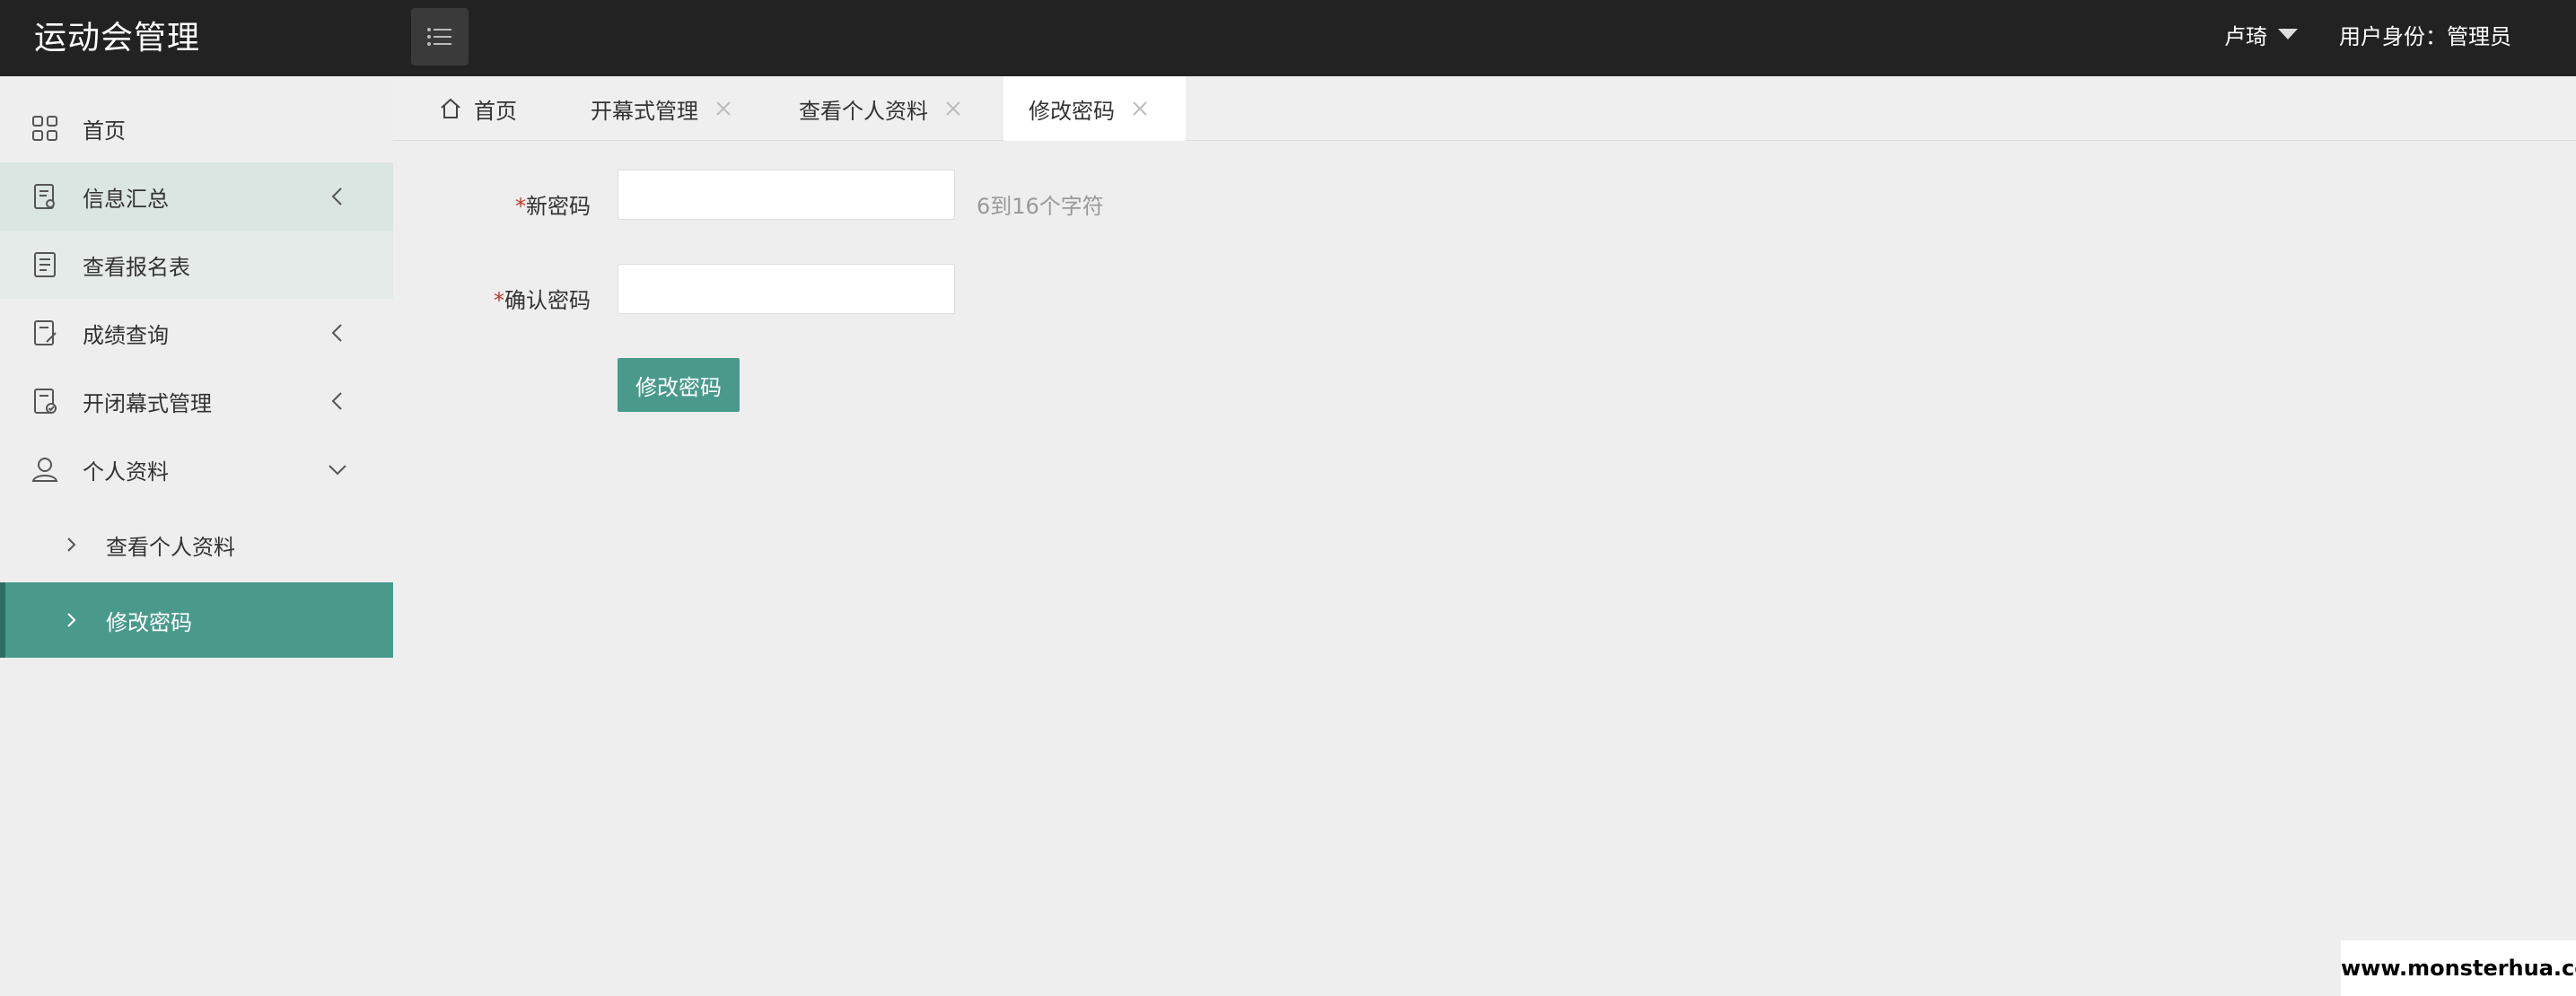 This screenshot has height=996, width=2576. Describe the element at coordinates (44, 129) in the screenshot. I see `grid-icon` at that location.